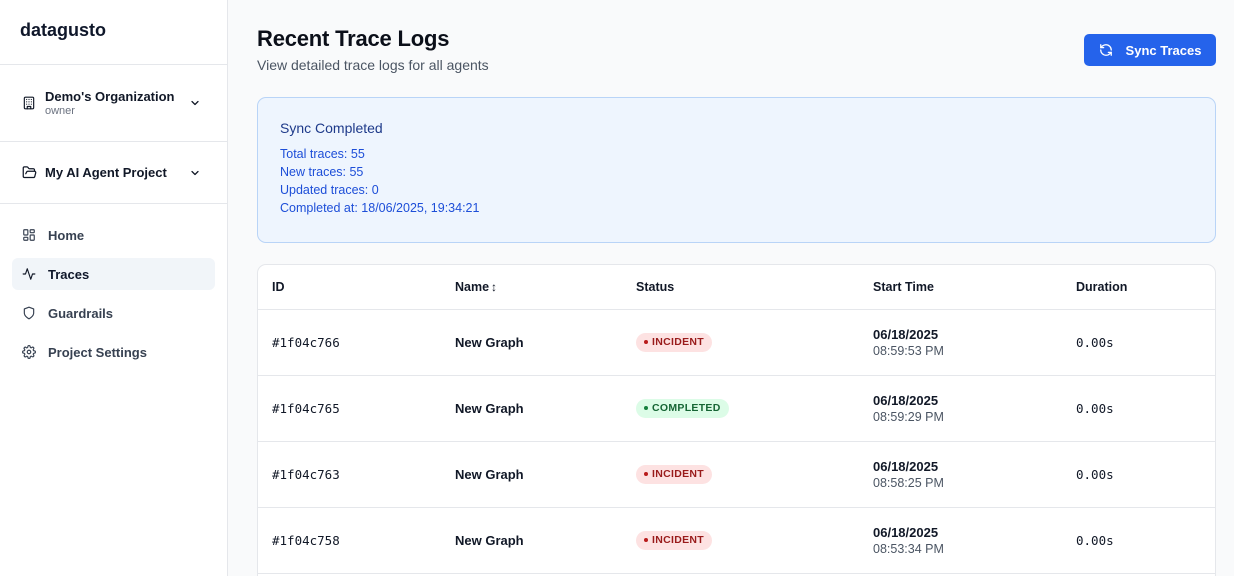  I want to click on sidebar-item-label: Traces, so click(69, 274).